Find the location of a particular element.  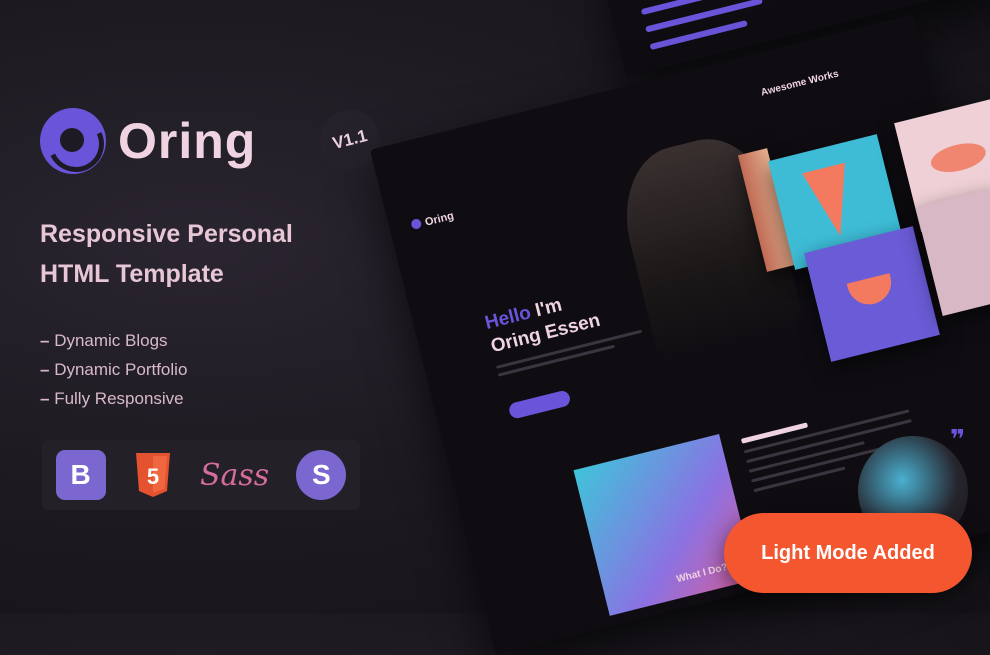

headline-line-2: HTML Template is located at coordinates (132, 274).